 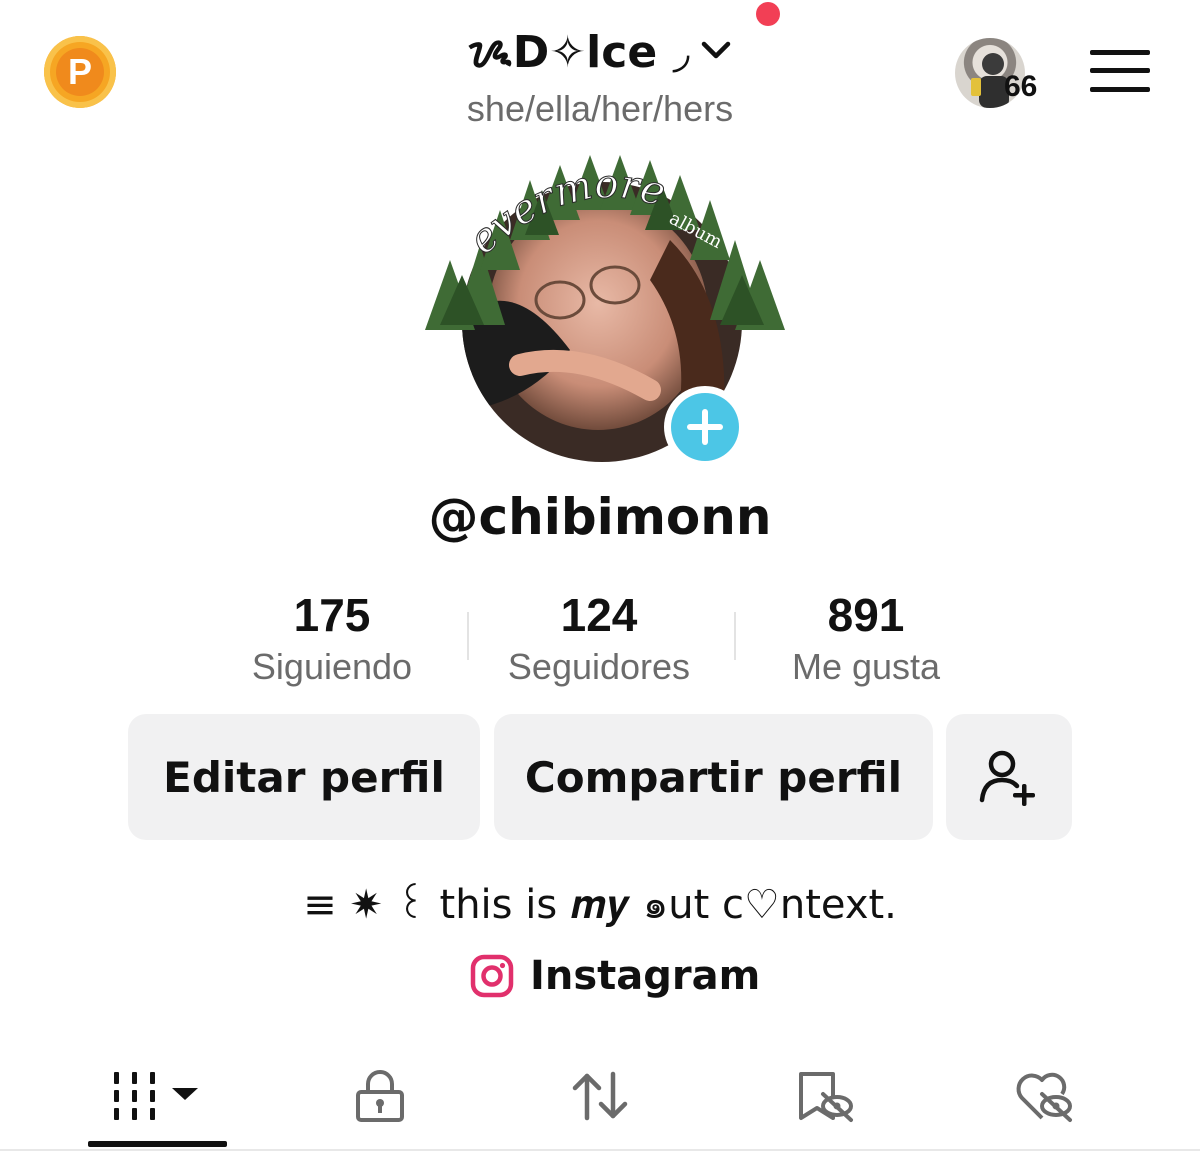 I want to click on following-label: Siguiendo, so click(x=332, y=666).